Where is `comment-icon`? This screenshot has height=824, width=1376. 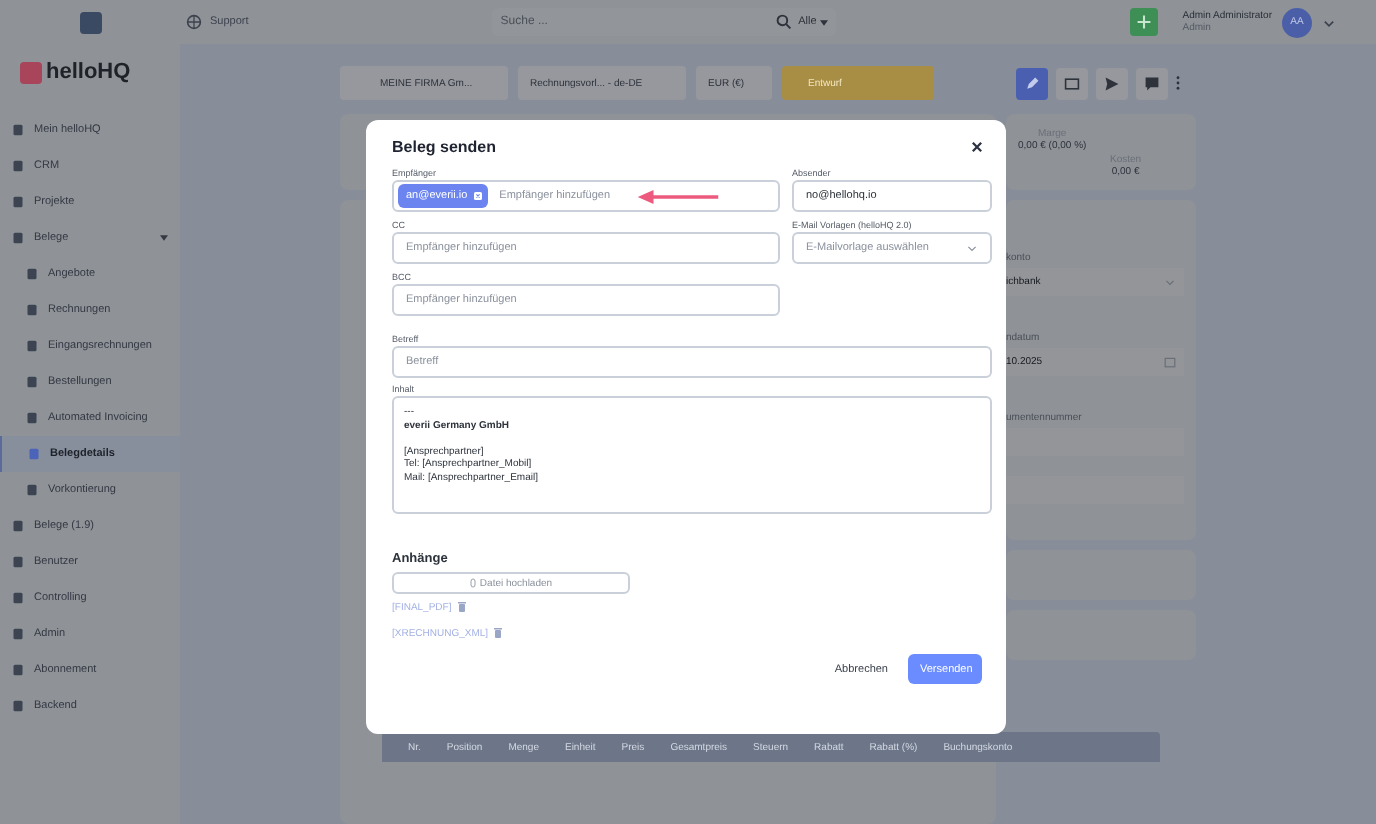 comment-icon is located at coordinates (1152, 83).